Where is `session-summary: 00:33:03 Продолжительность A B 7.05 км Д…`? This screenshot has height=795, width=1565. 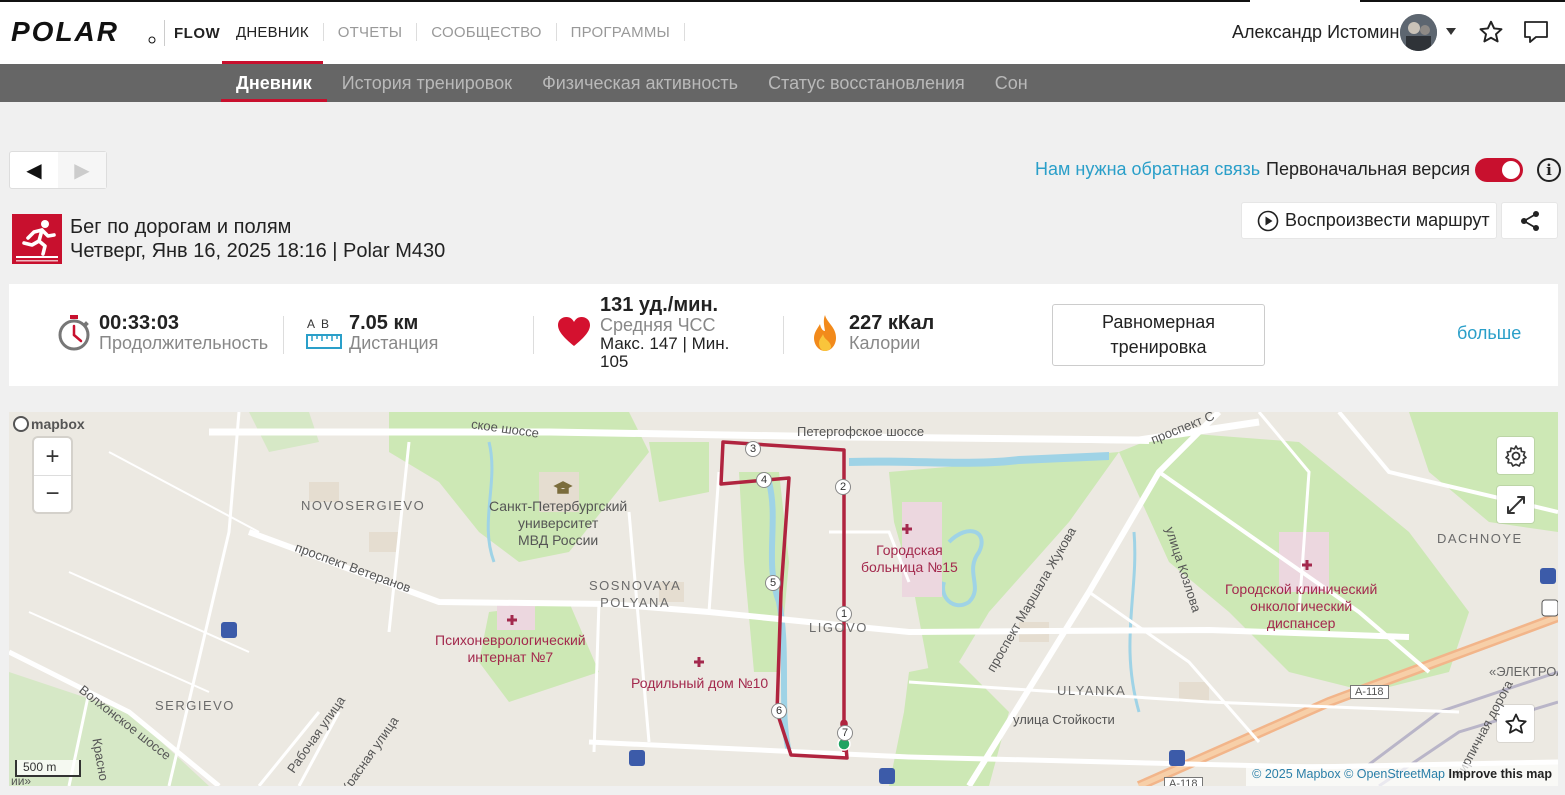 session-summary: 00:33:03 Продолжительность A B 7.05 км Д… is located at coordinates (783, 335).